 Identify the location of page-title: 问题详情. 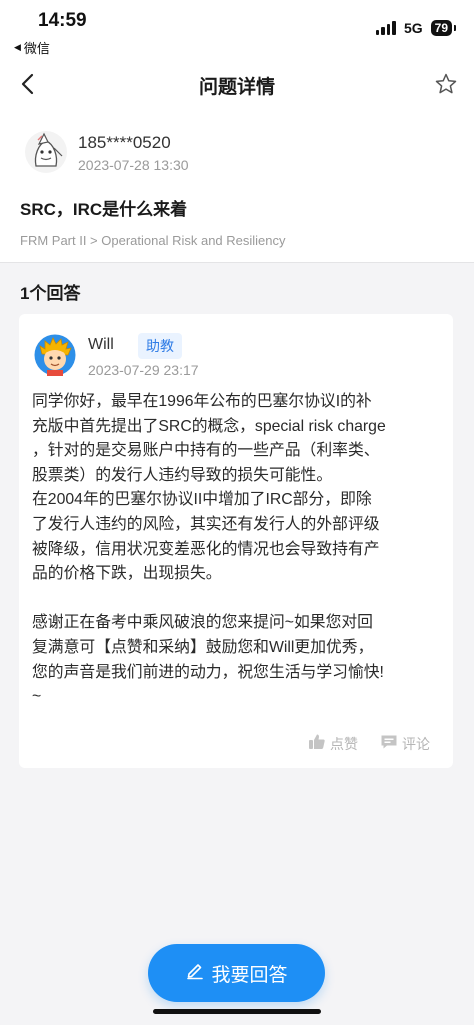
(236, 87).